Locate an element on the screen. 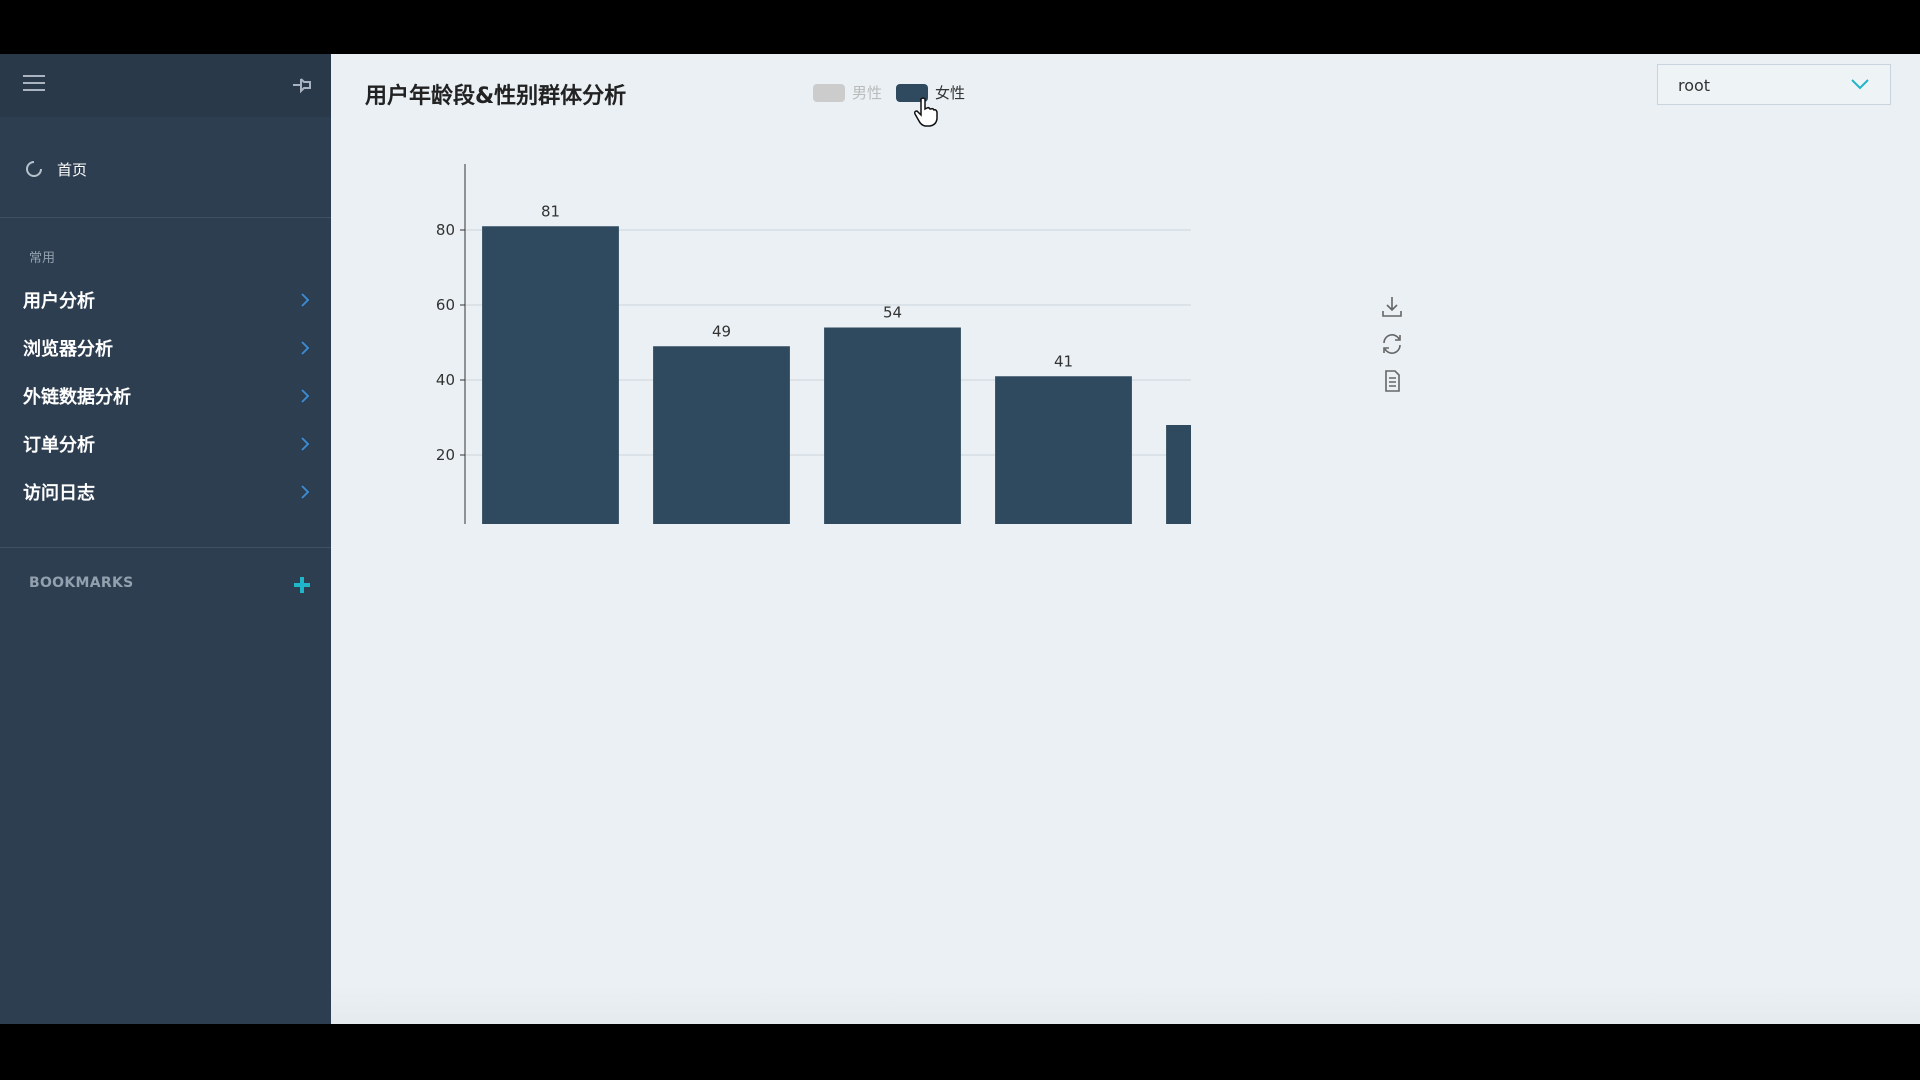 The height and width of the screenshot is (1080, 1920). sidebar-item-home: 首页 is located at coordinates (56, 169).